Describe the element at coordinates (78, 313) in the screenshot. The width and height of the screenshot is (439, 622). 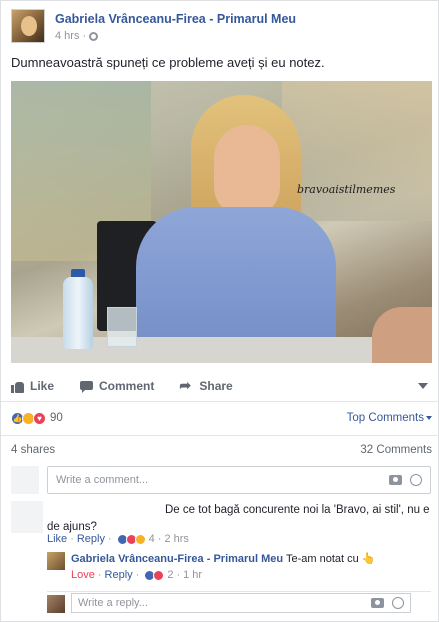
I see `photo-water-bottle` at that location.